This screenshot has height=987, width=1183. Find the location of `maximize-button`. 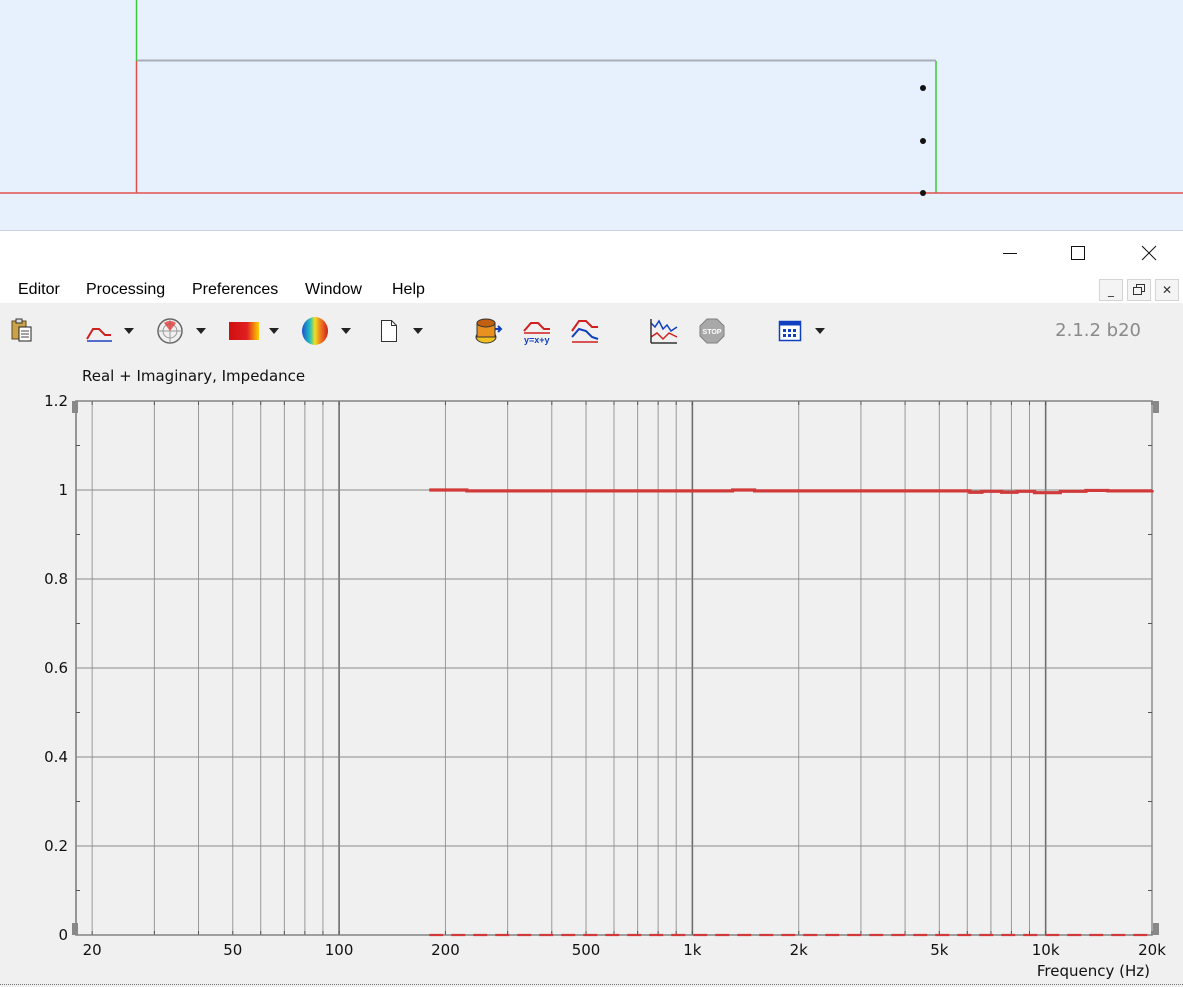

maximize-button is located at coordinates (1078, 253).